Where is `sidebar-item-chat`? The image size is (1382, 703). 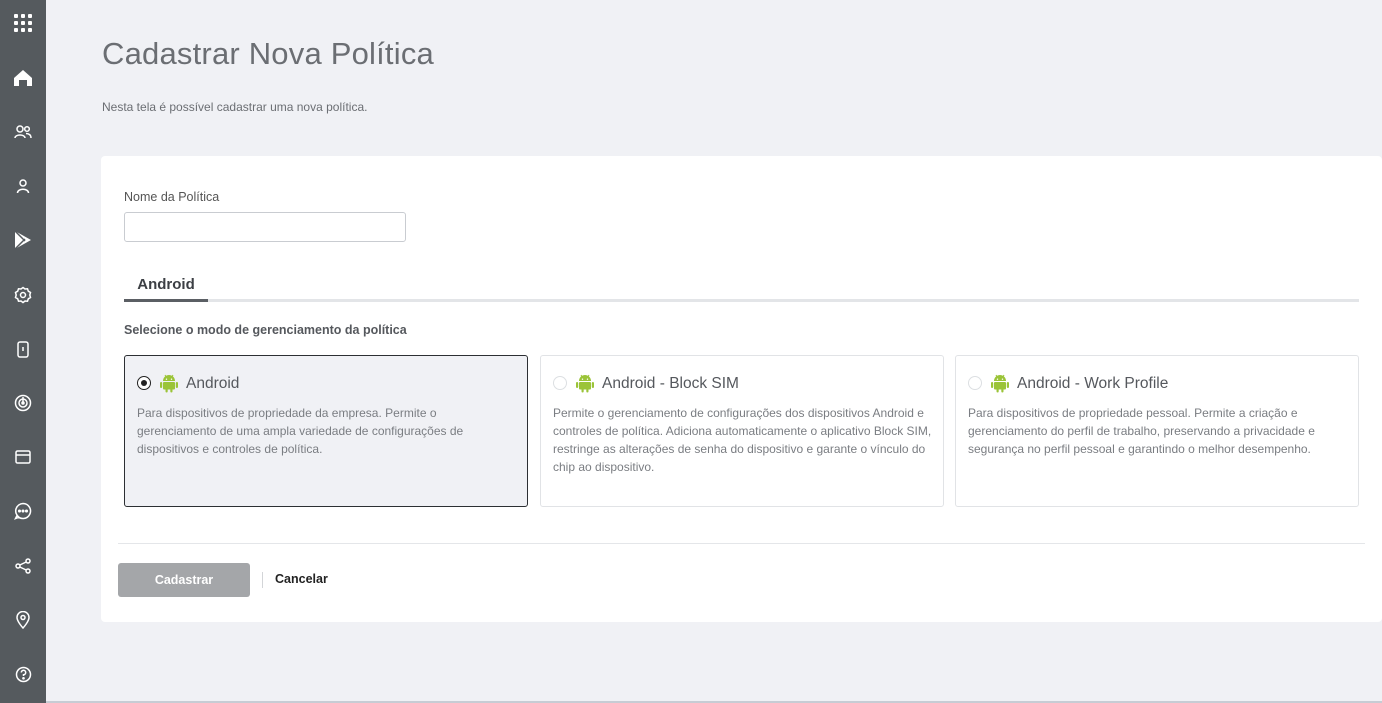
sidebar-item-chat is located at coordinates (23, 511).